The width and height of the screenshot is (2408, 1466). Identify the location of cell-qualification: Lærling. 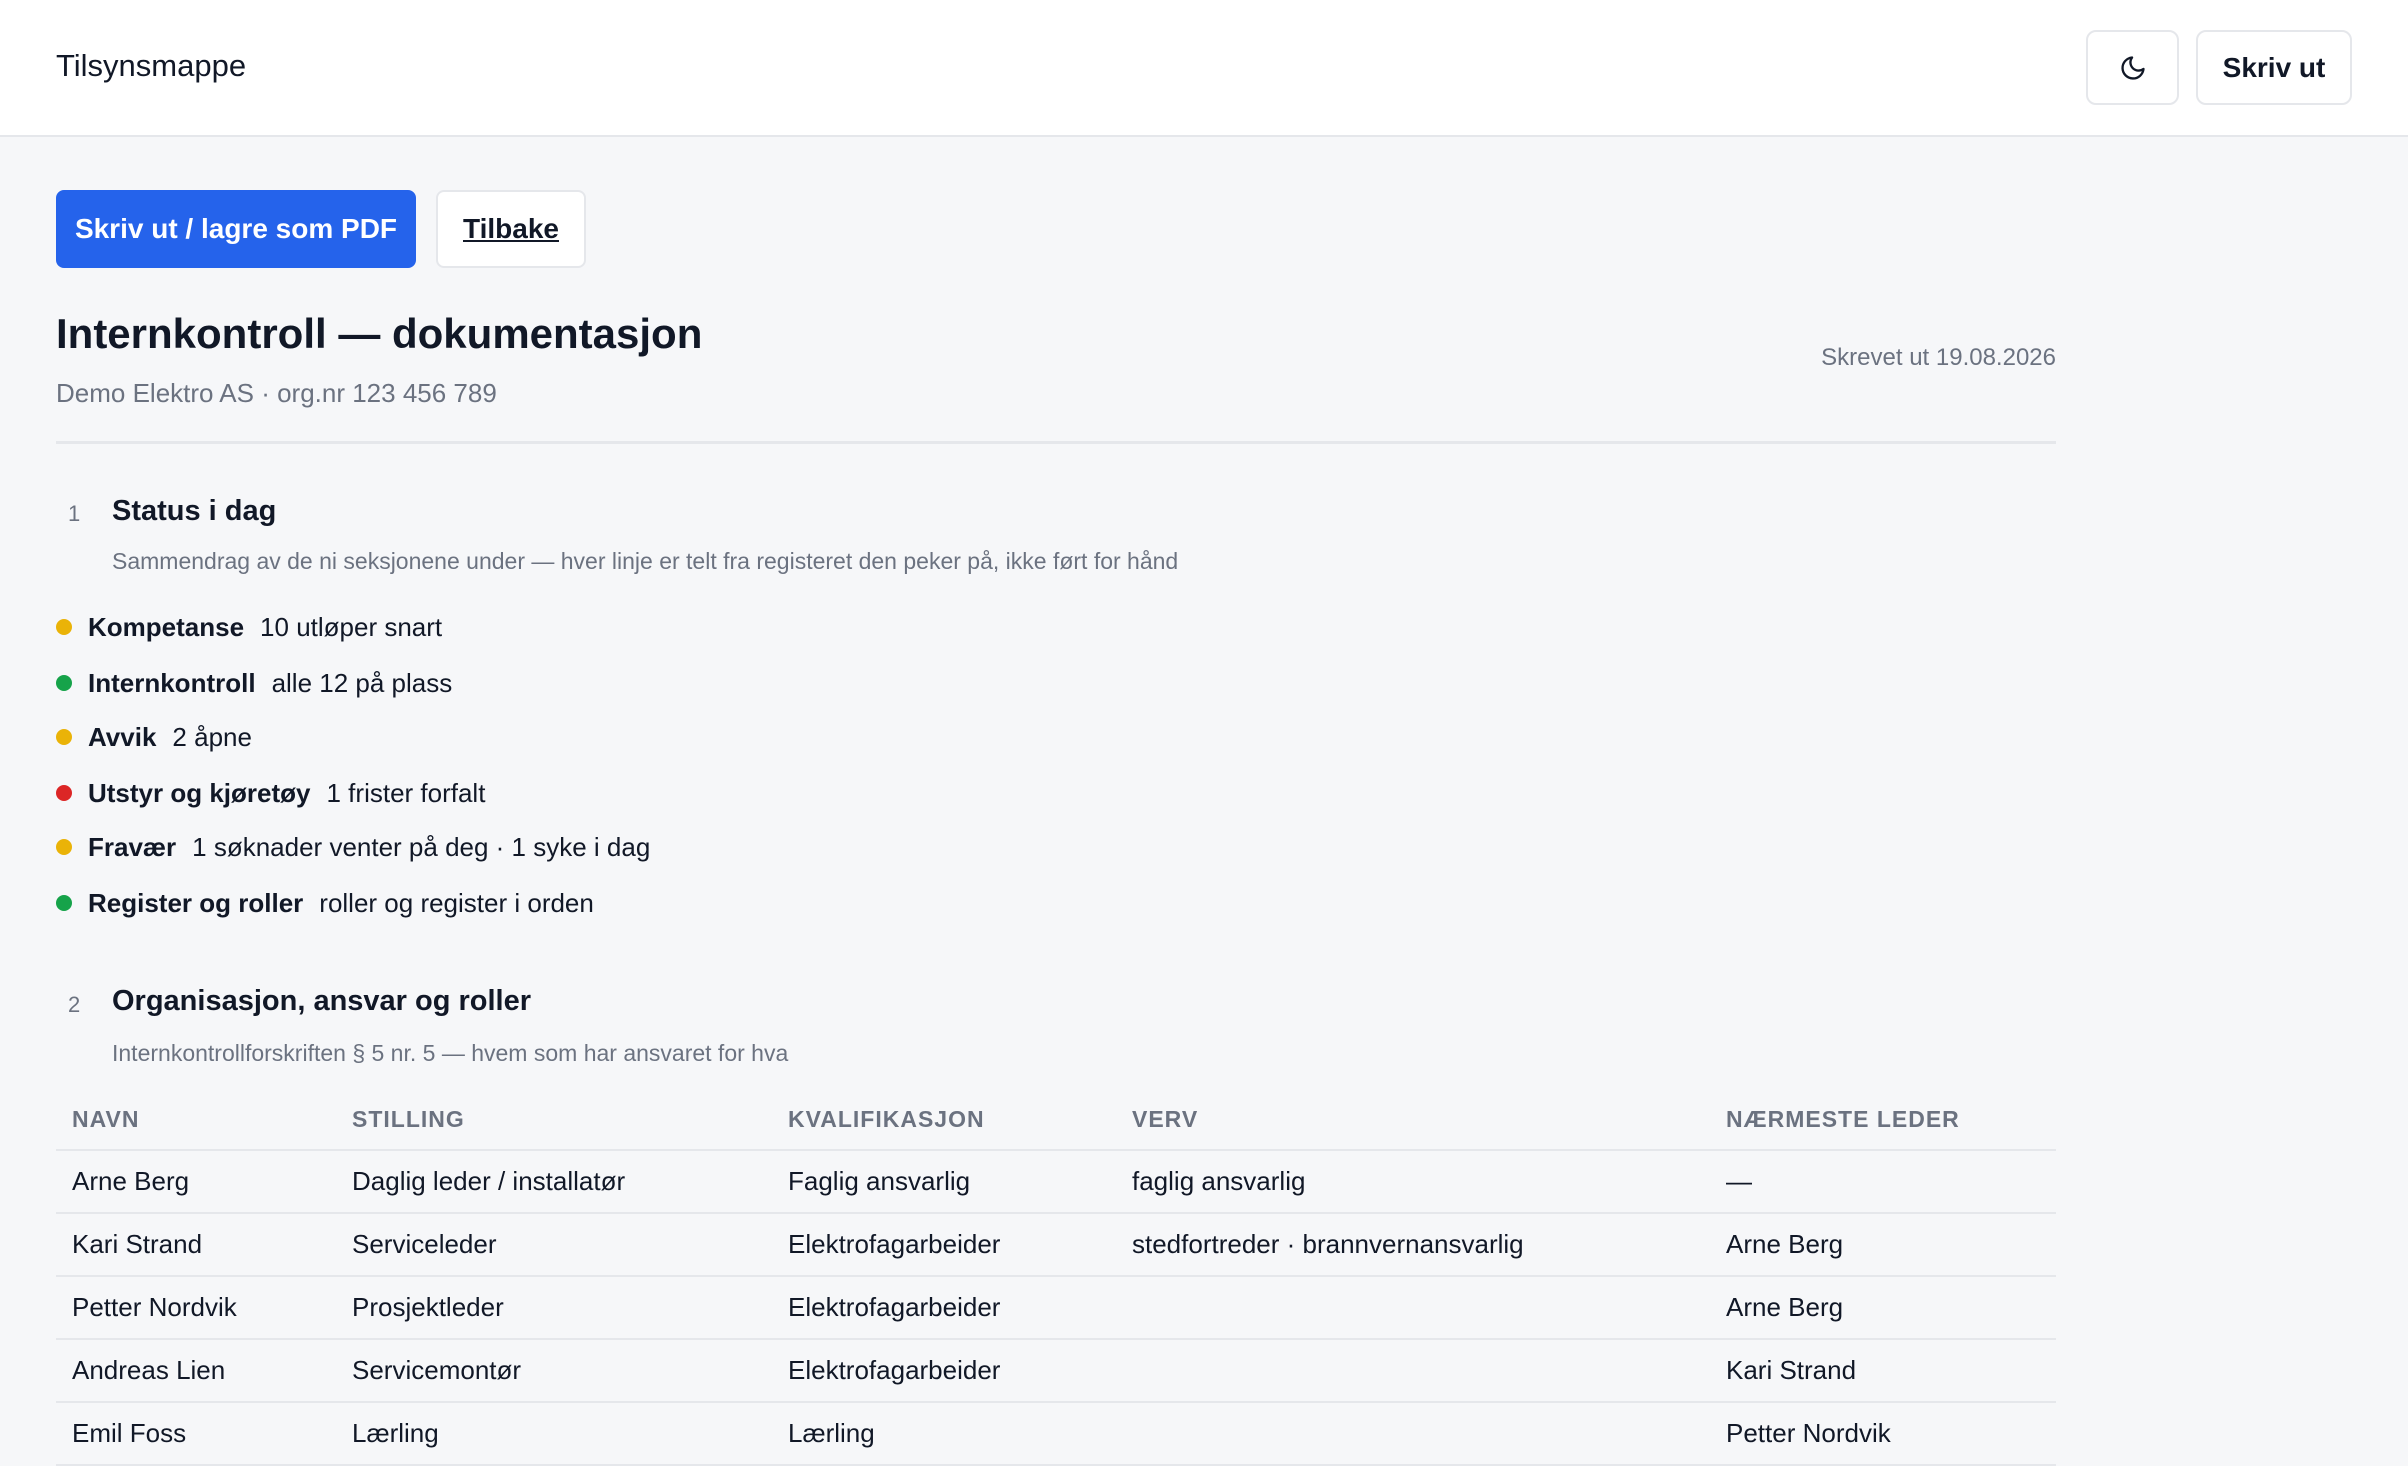
(944, 1434).